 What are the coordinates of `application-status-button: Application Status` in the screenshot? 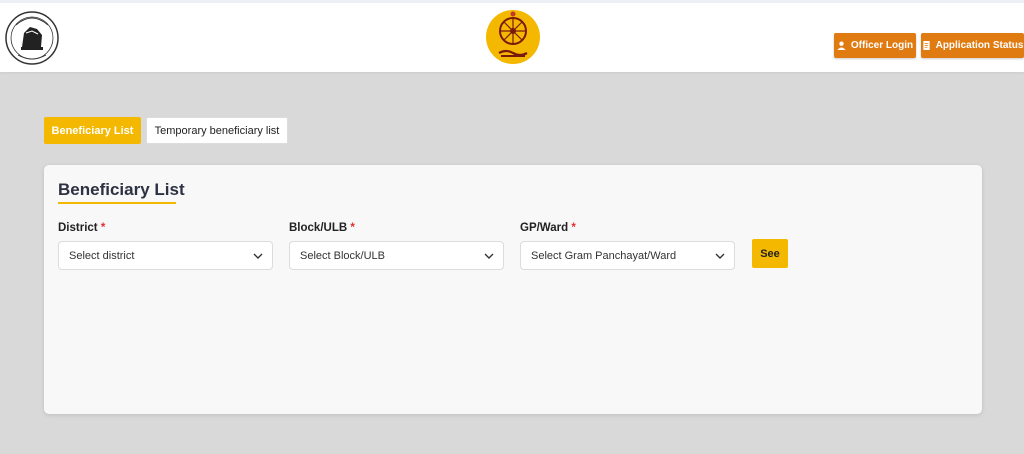 It's located at (972, 45).